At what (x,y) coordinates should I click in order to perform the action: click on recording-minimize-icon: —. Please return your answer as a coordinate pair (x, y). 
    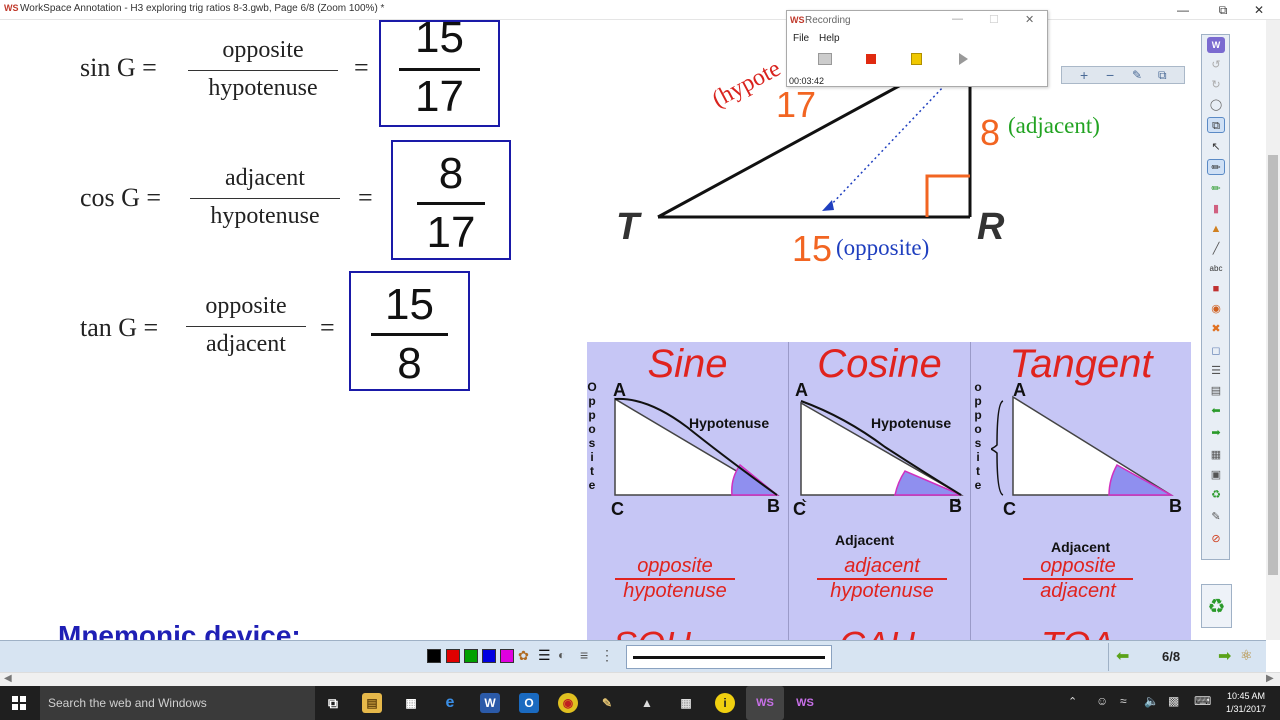
    Looking at the image, I should click on (957, 19).